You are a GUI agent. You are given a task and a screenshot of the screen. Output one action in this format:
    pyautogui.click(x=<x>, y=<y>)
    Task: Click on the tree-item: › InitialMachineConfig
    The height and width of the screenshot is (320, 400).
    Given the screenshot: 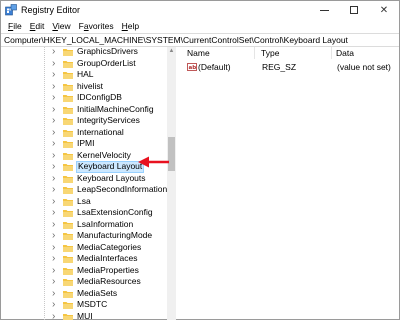 What is the action you would take?
    pyautogui.click(x=84, y=110)
    